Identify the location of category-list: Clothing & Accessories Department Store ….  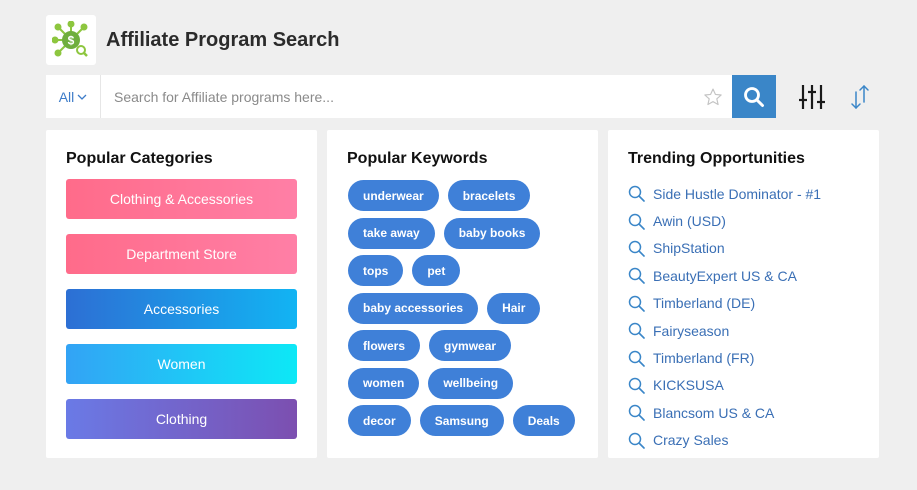
(181, 316).